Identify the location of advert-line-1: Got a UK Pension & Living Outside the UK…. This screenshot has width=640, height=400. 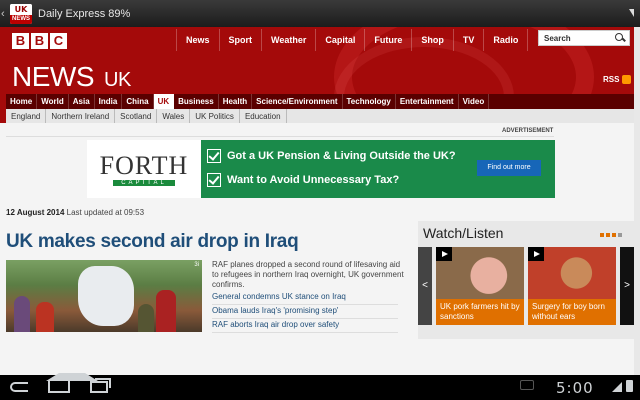
(331, 156).